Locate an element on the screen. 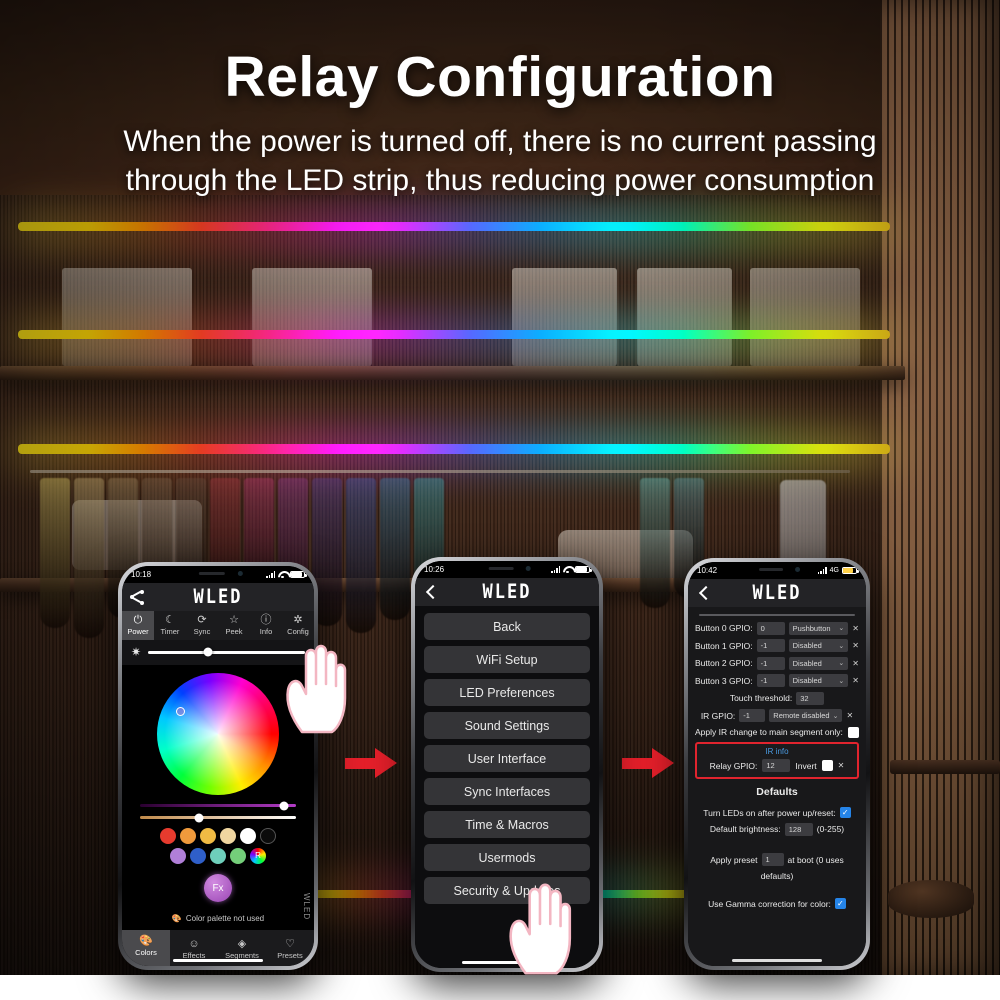  ir-gpio-label: IR GPIO: is located at coordinates (718, 715).